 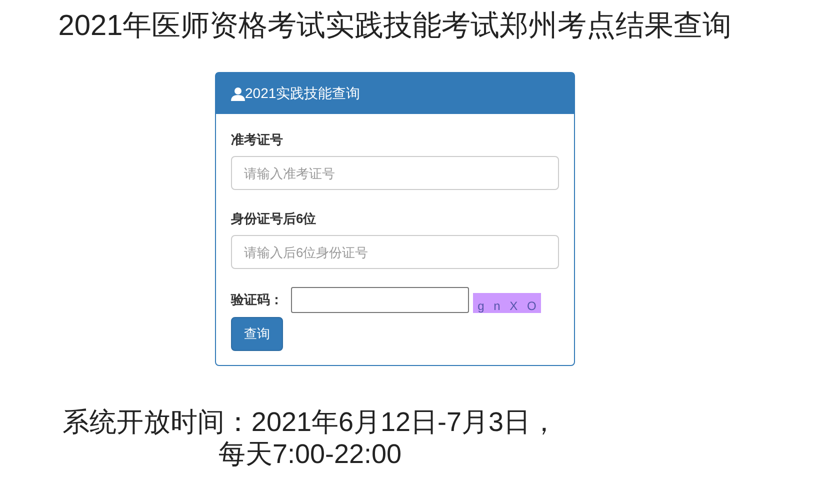 I want to click on notice-text: 每天7:00-22:00, so click(x=310, y=454).